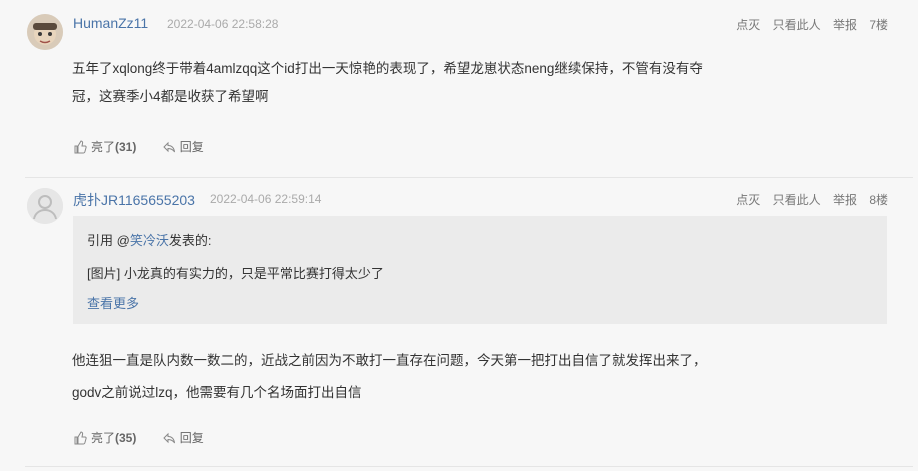 The height and width of the screenshot is (471, 918). I want to click on username: 虎扑JR1165655203, so click(134, 200).